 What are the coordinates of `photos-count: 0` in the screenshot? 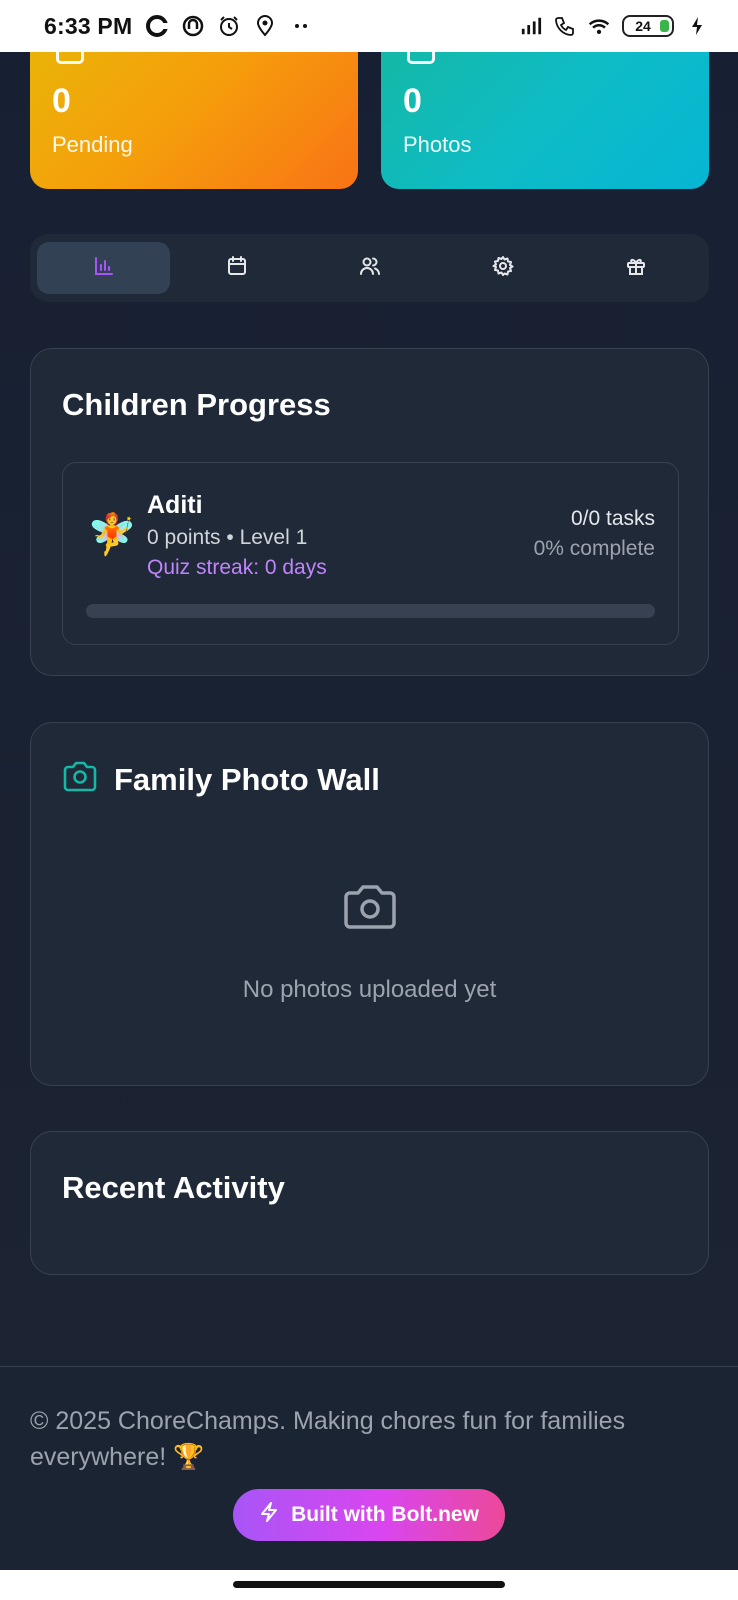 It's located at (412, 101).